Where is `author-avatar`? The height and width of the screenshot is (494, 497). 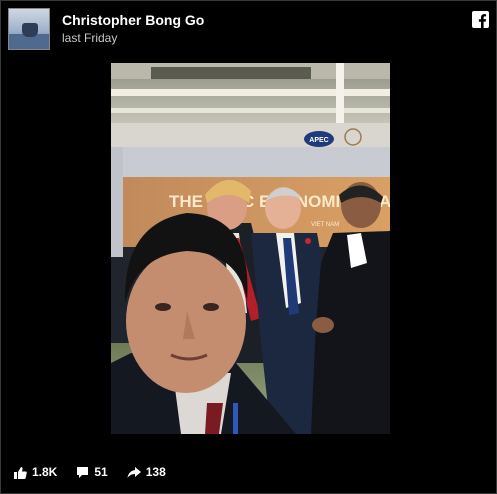
author-avatar is located at coordinates (29, 29).